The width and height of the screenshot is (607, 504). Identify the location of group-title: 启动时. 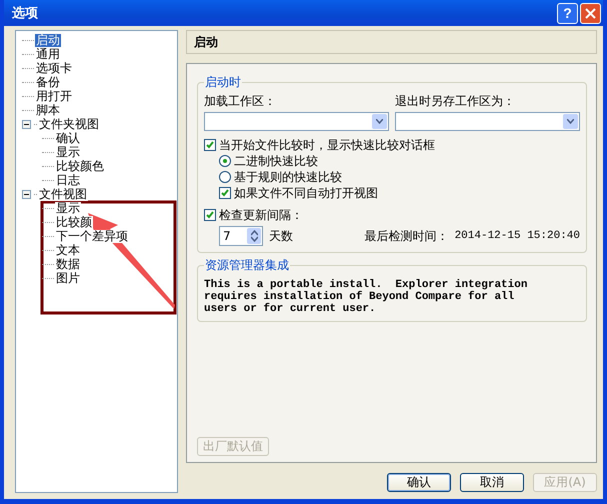
(223, 82).